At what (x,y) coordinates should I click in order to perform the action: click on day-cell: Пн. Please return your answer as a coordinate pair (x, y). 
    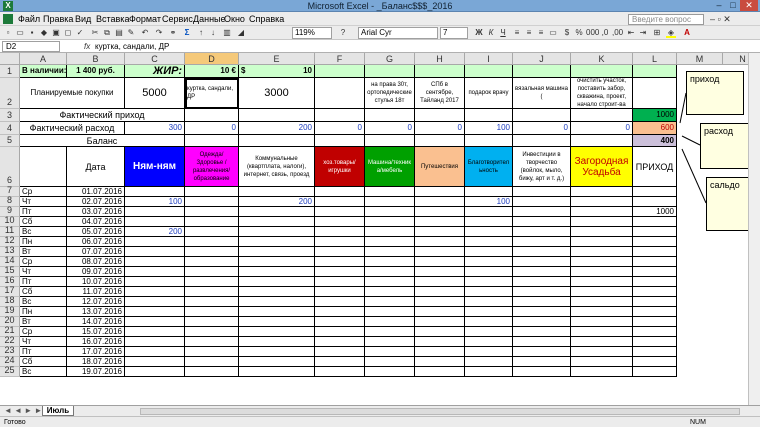
    Looking at the image, I should click on (43, 242).